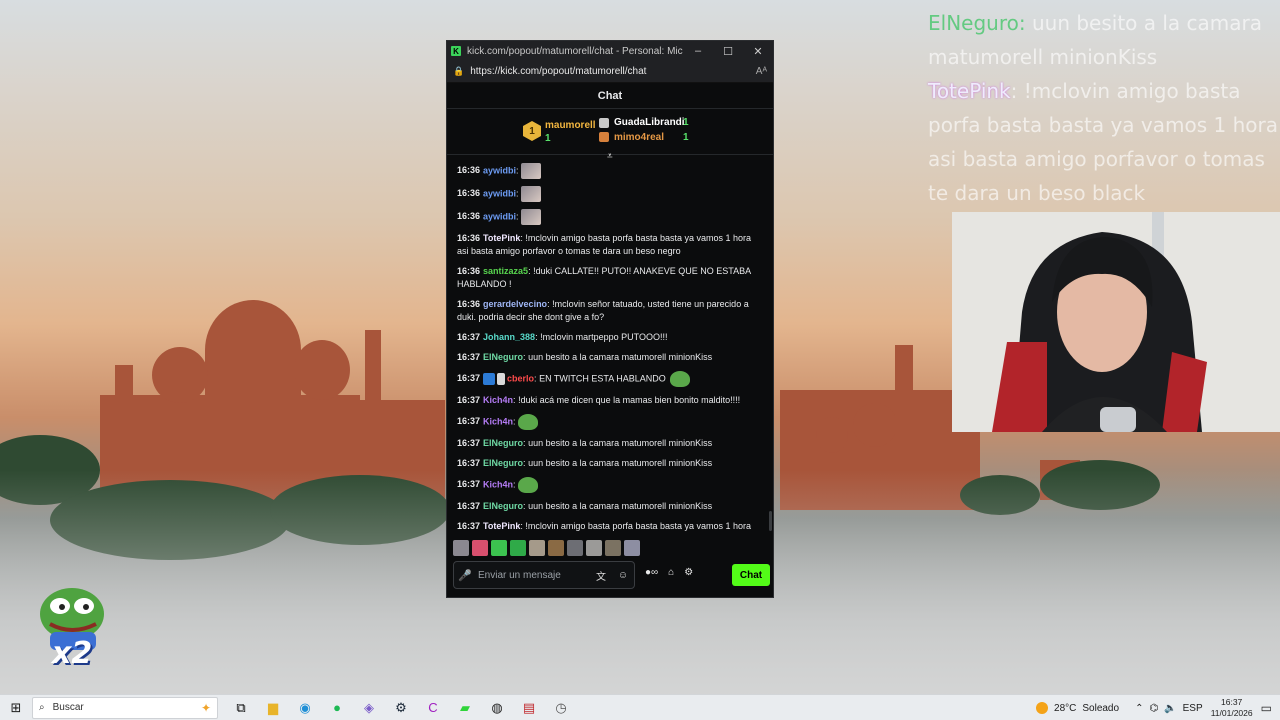  What do you see at coordinates (16, 708) in the screenshot?
I see `windows-start-icon: ⊞` at bounding box center [16, 708].